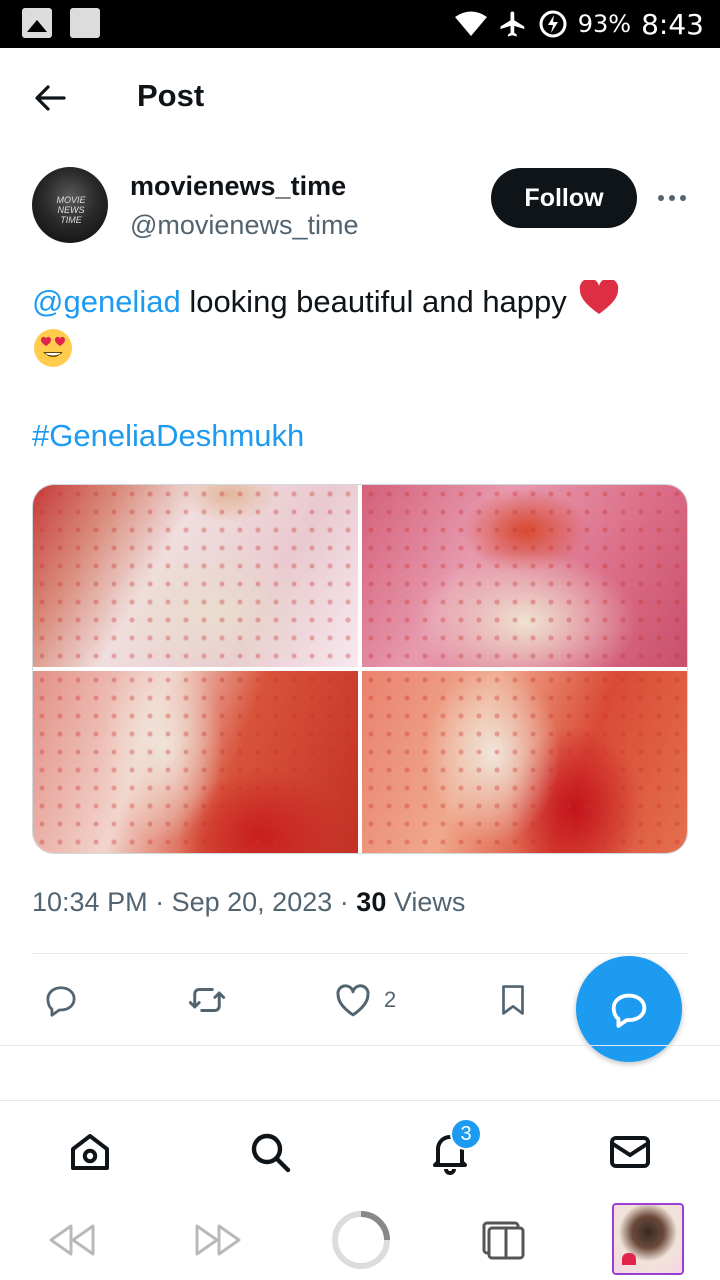 The width and height of the screenshot is (720, 1280). I want to click on more-options-button, so click(672, 198).